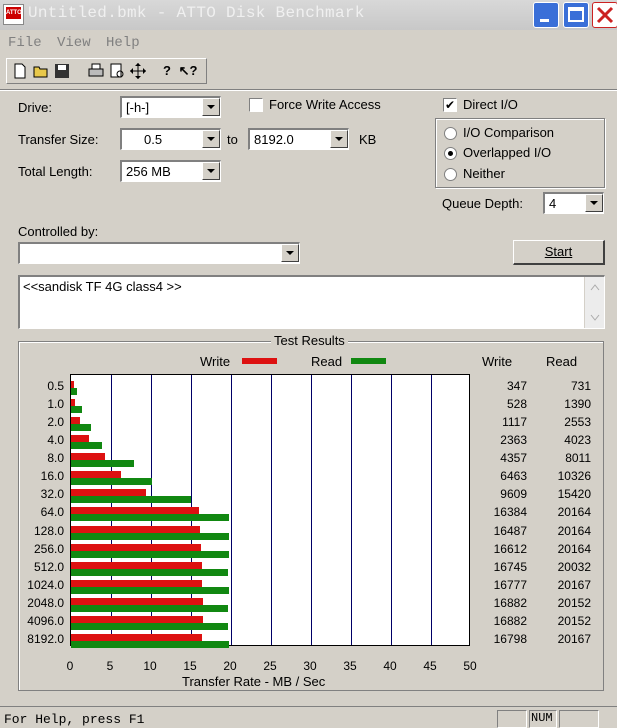  I want to click on close-button, so click(604, 15).